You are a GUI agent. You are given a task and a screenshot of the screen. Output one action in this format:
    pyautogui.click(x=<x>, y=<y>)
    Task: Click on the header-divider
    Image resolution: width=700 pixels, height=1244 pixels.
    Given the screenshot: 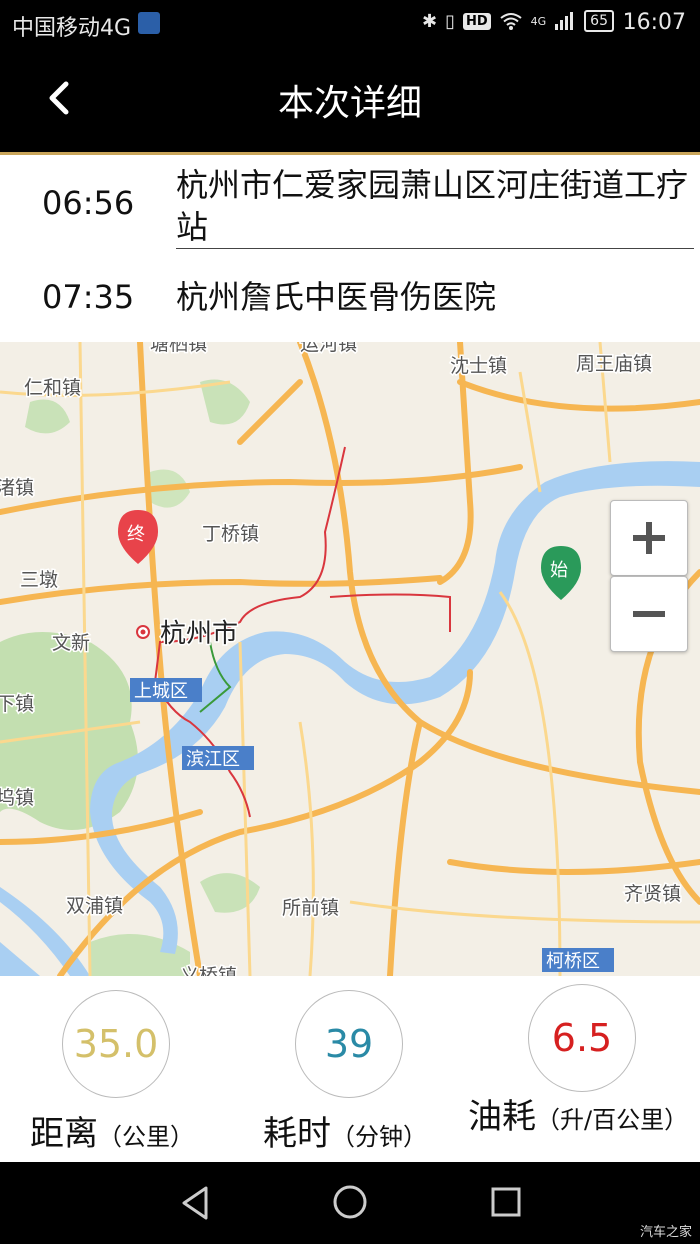 What is the action you would take?
    pyautogui.click(x=350, y=153)
    